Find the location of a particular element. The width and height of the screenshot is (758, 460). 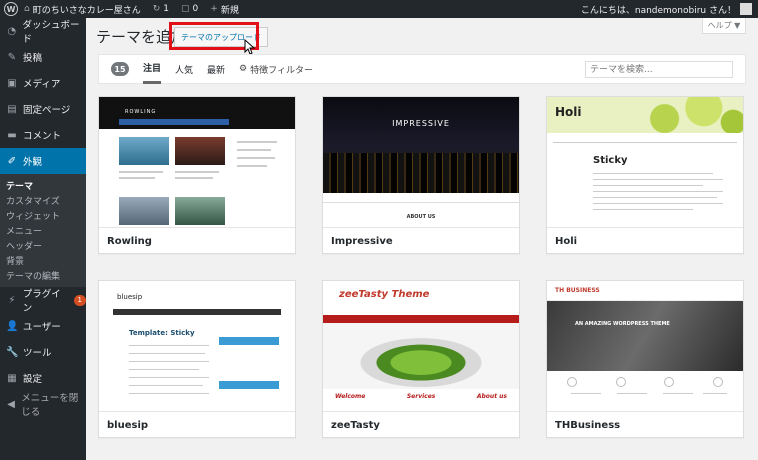

sidebar-item-settings: ▦ 設定 is located at coordinates (43, 378).